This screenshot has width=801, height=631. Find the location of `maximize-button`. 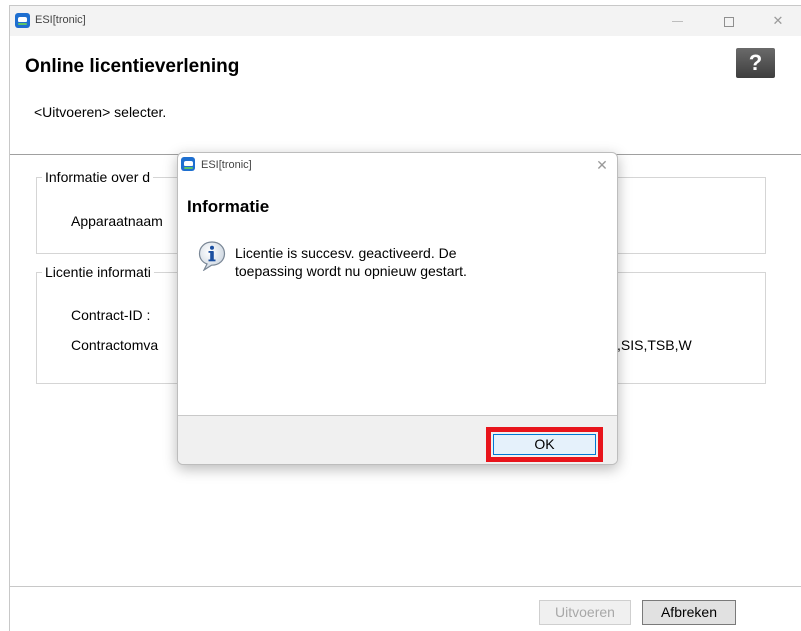

maximize-button is located at coordinates (729, 21).